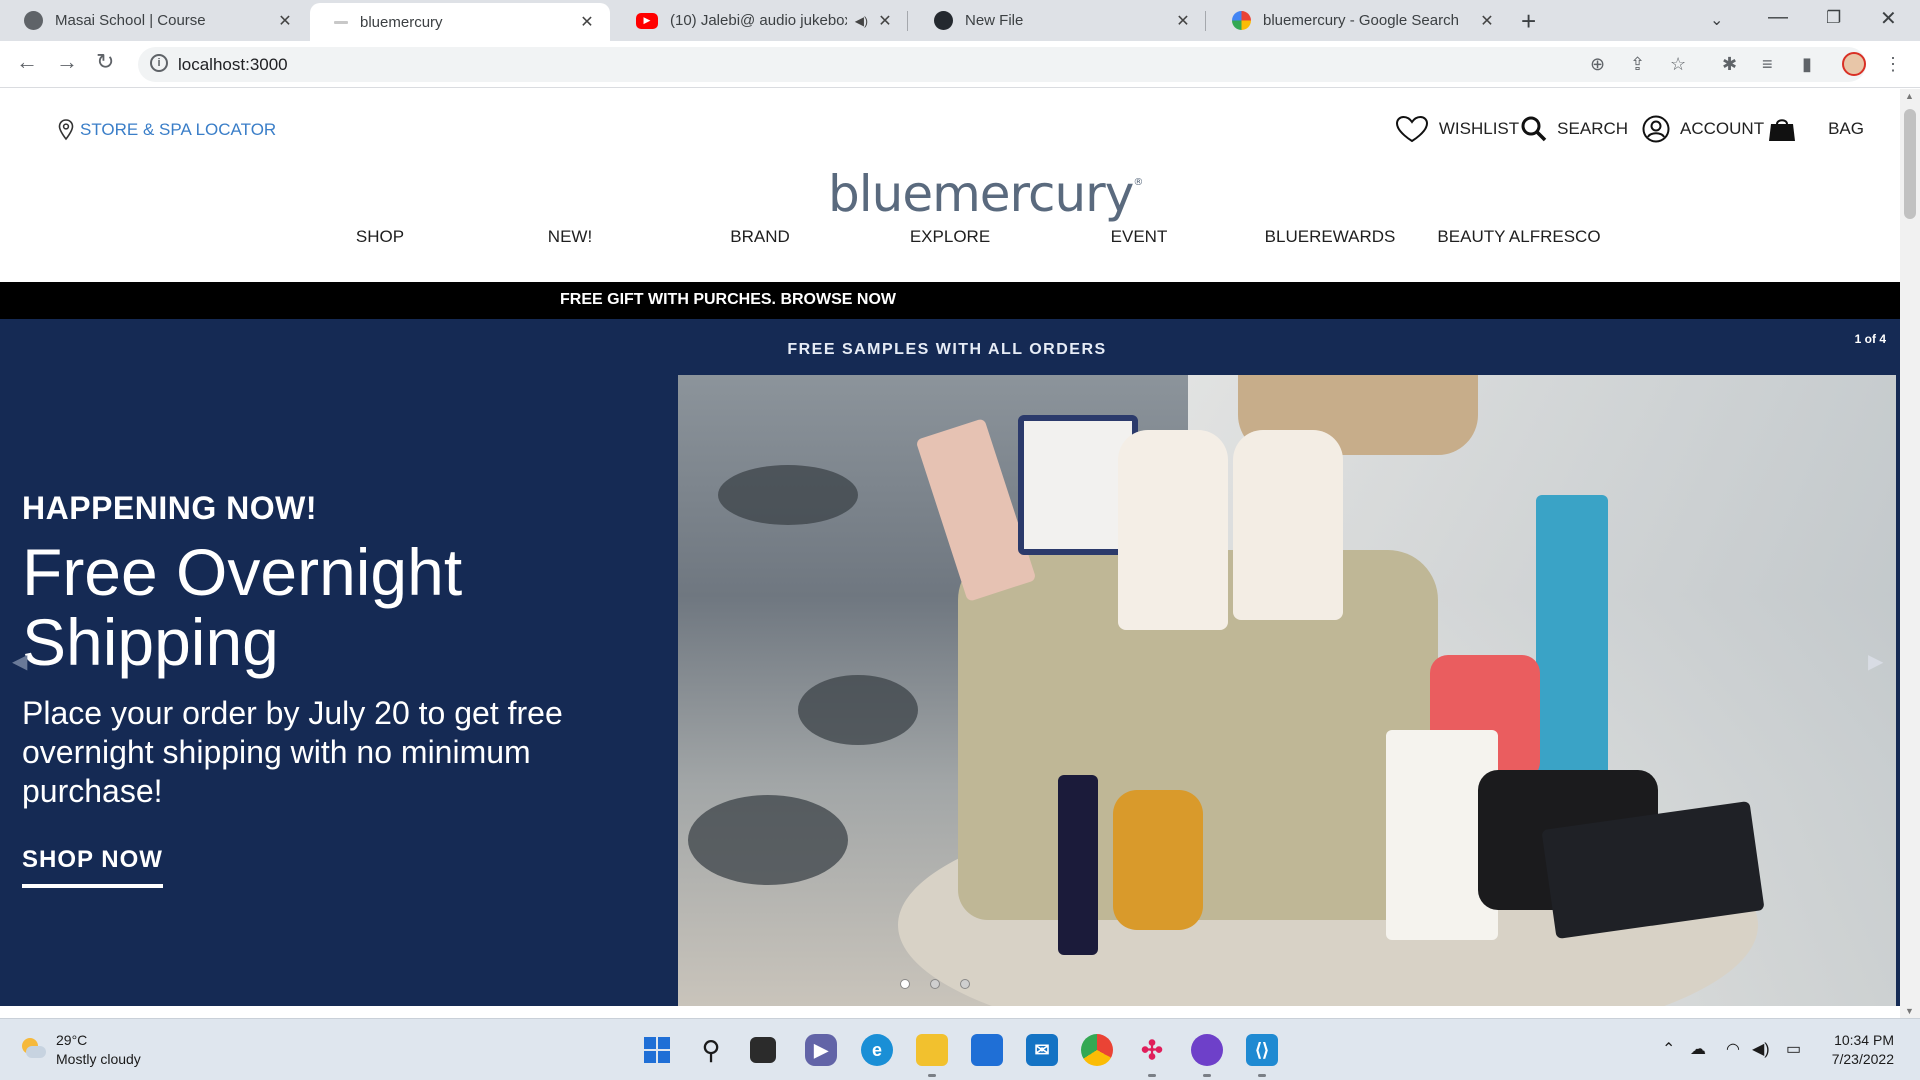 The image size is (1920, 1080). Describe the element at coordinates (1640, 129) in the screenshot. I see `header-links: WISHLIST SEARCH ACCOUNT BAG` at that location.